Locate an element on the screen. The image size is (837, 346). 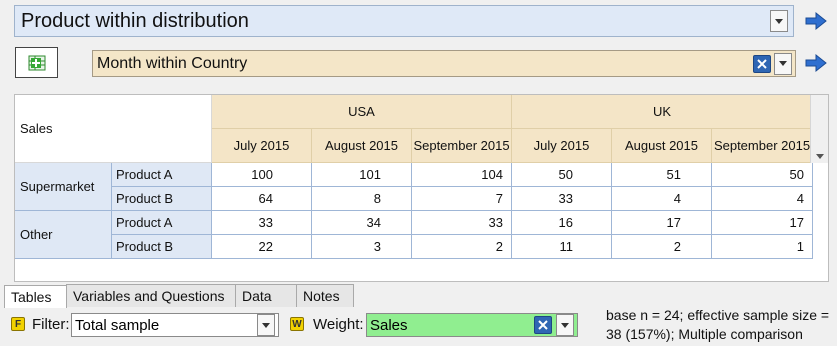
table-cell: 8 is located at coordinates (362, 199).